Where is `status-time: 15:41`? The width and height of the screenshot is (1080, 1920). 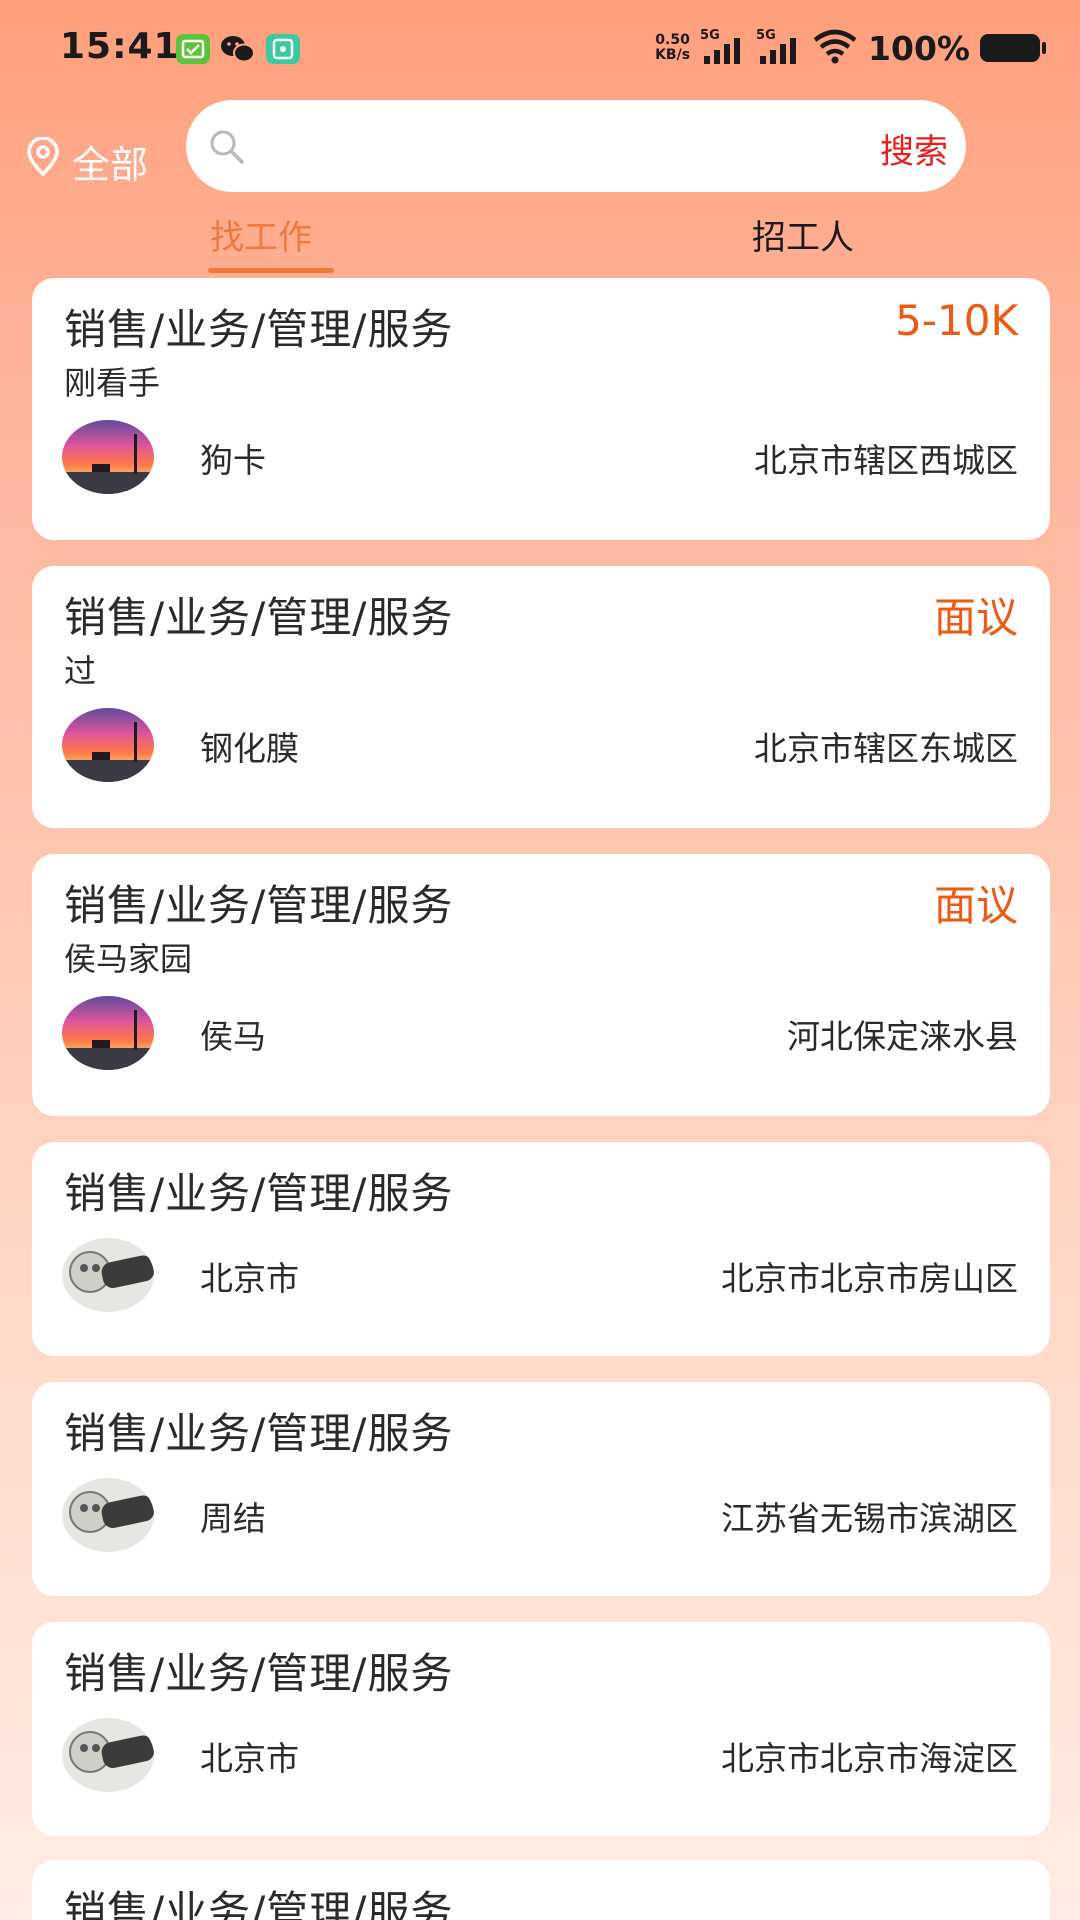 status-time: 15:41 is located at coordinates (120, 46).